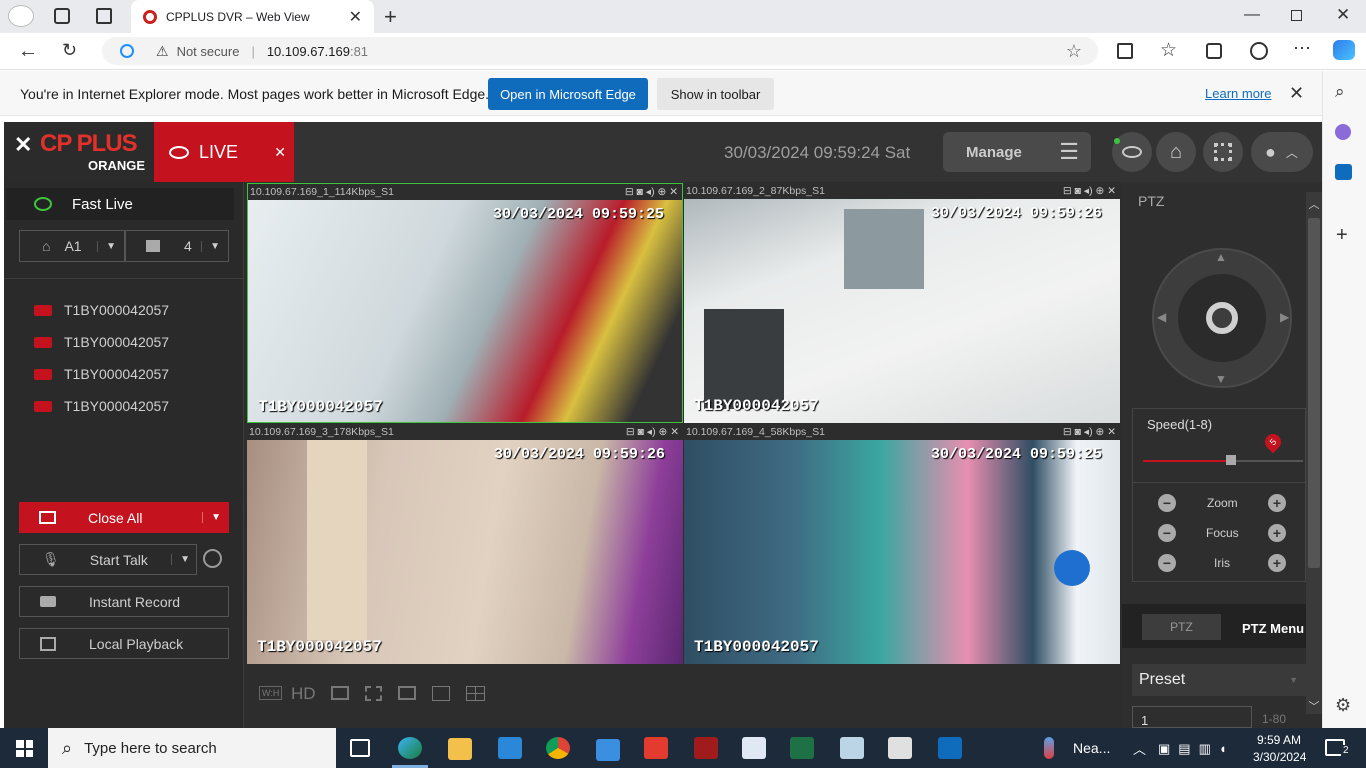 Image resolution: width=1366 pixels, height=768 pixels. What do you see at coordinates (1221, 257) in the screenshot?
I see `ptz-up-icon: ▲` at bounding box center [1221, 257].